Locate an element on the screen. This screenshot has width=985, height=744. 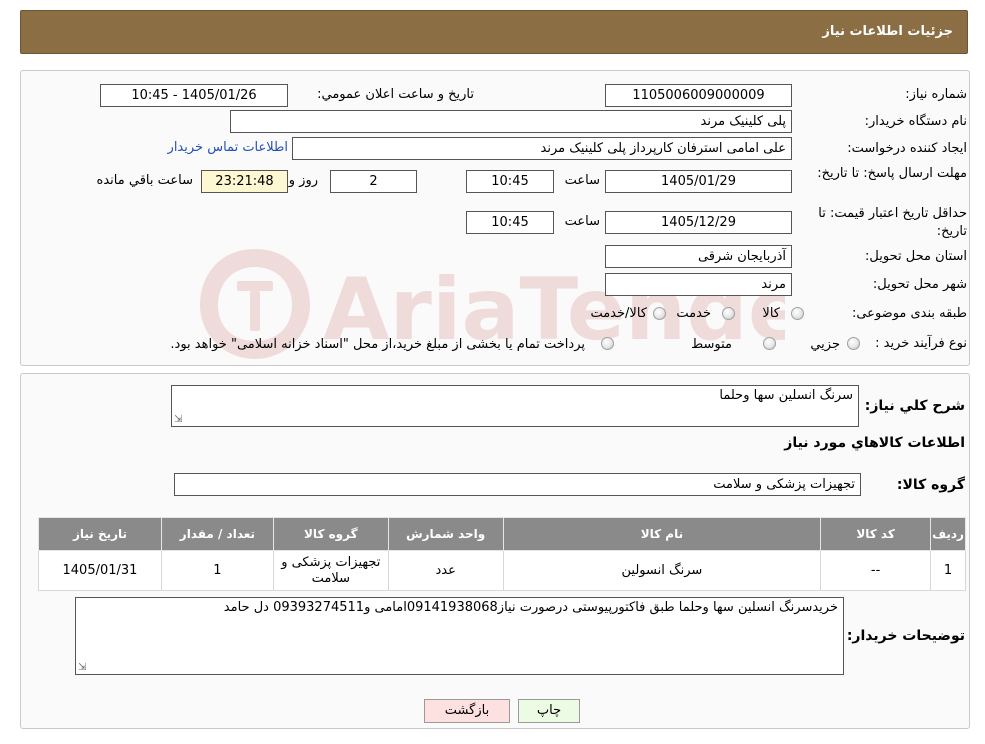
buyer-org-field: پلی کلینیک مرند is located at coordinates (511, 121).